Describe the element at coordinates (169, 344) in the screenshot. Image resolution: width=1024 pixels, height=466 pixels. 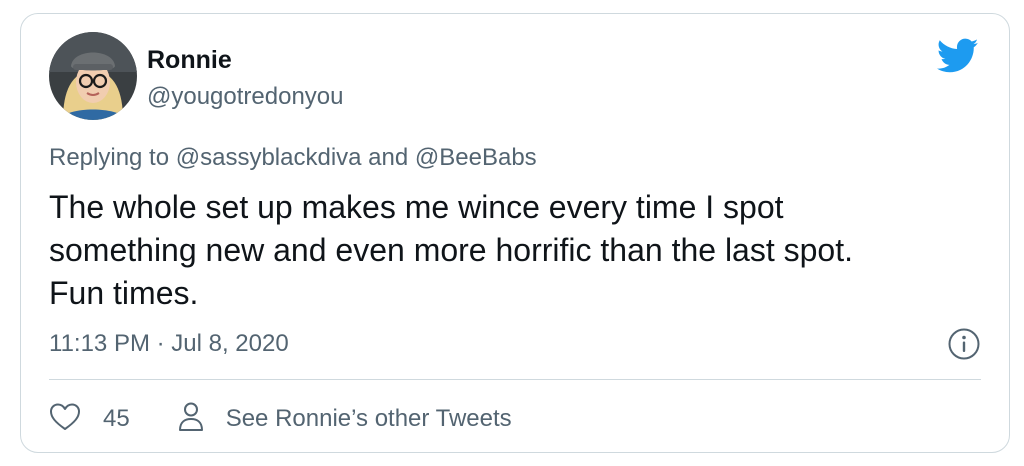
I see `tweet-timestamp: 11:13 PM · Jul 8, 2020` at that location.